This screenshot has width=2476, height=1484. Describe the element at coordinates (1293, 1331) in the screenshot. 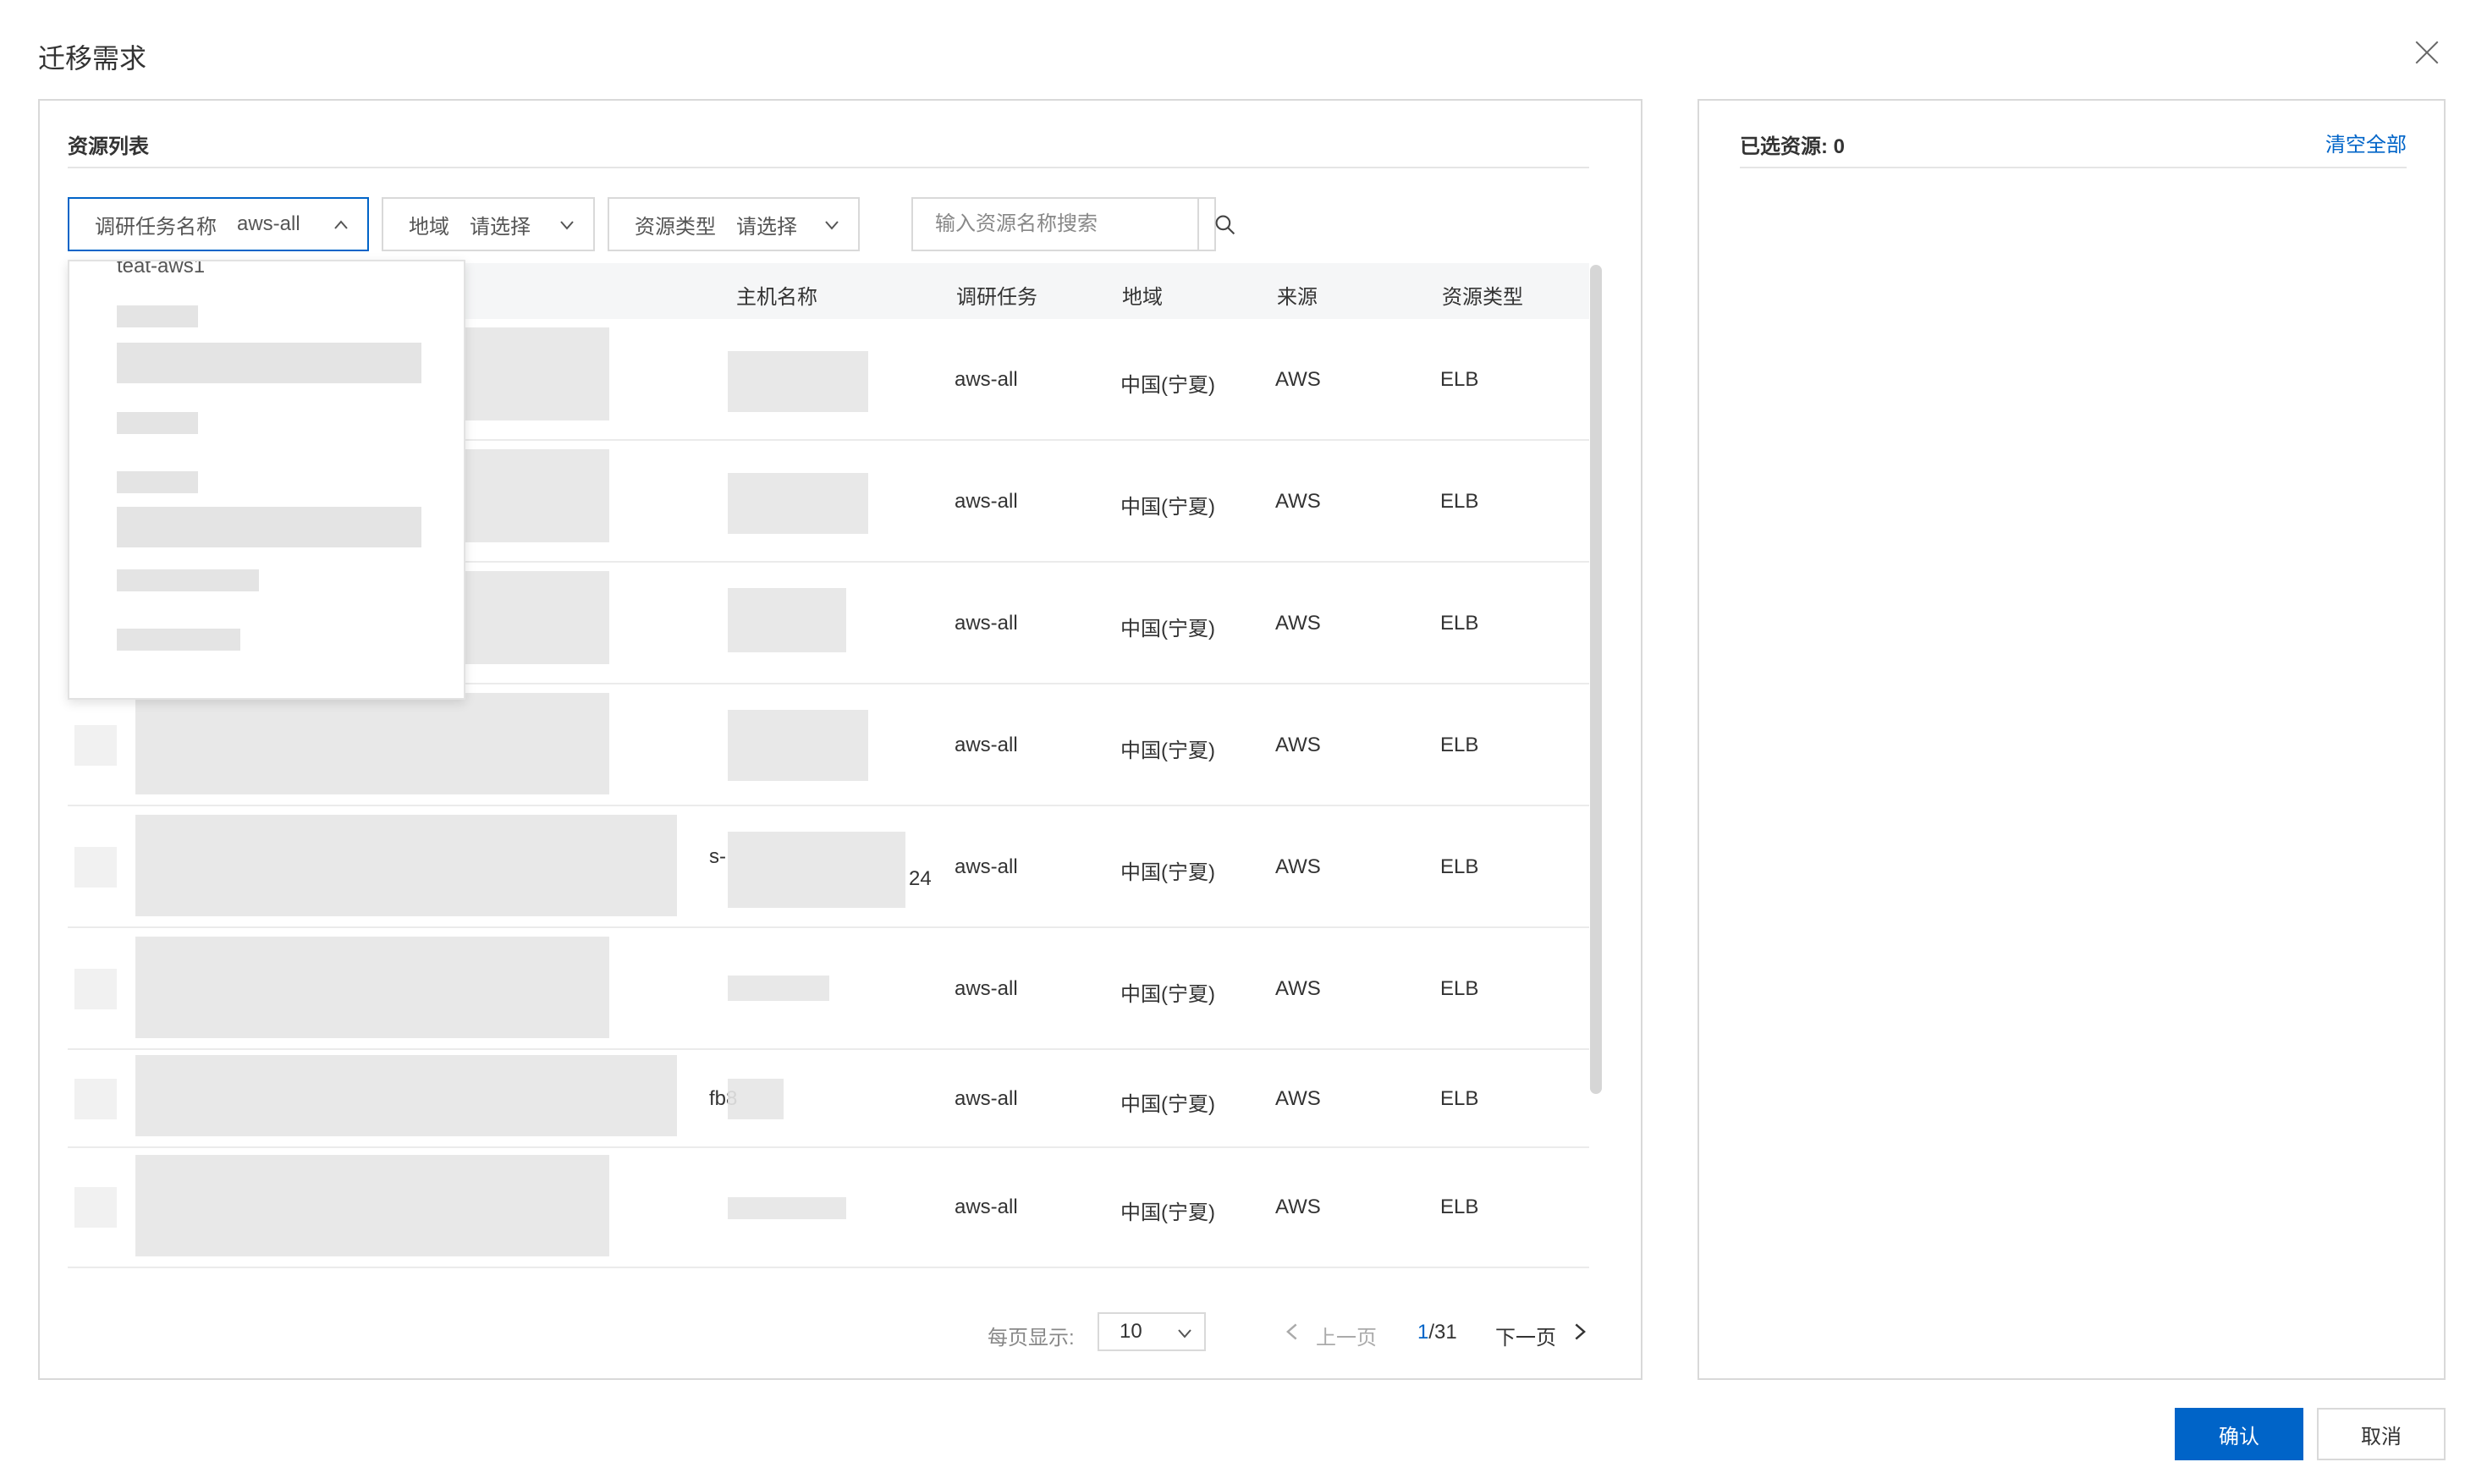

I see `chevron-left-icon` at that location.